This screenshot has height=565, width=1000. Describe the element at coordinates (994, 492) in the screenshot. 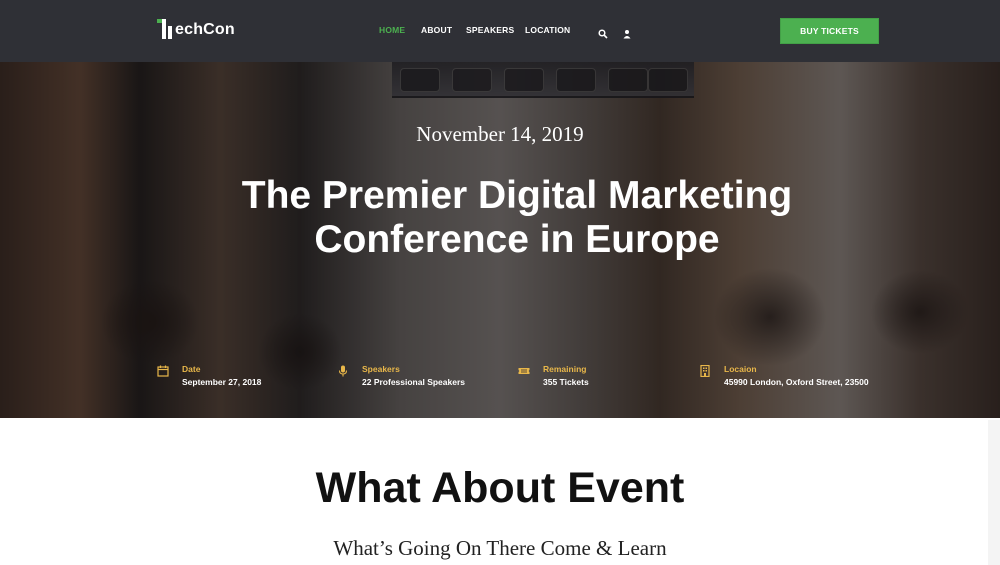

I see `scrollbar-track` at that location.